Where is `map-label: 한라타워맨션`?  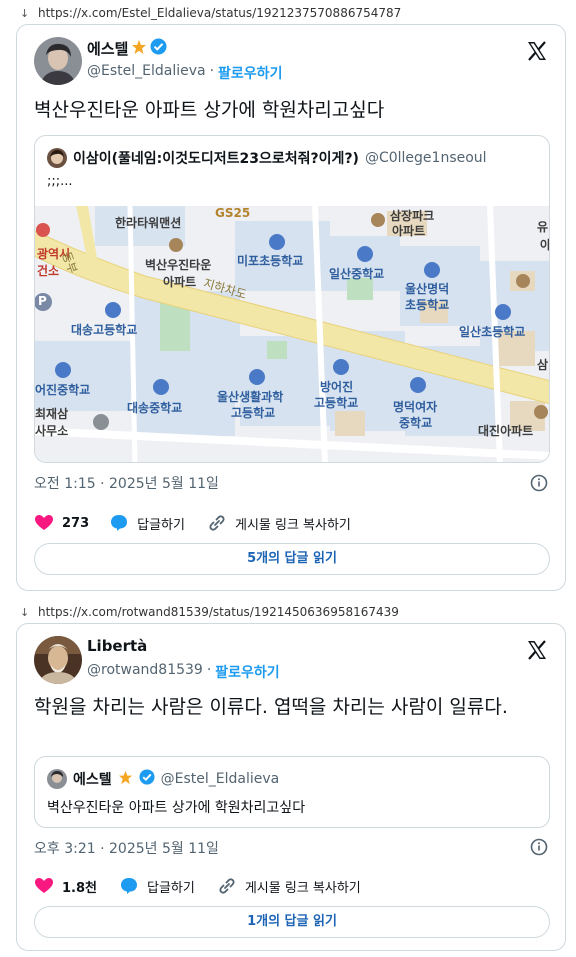 map-label: 한라타워맨션 is located at coordinates (148, 223).